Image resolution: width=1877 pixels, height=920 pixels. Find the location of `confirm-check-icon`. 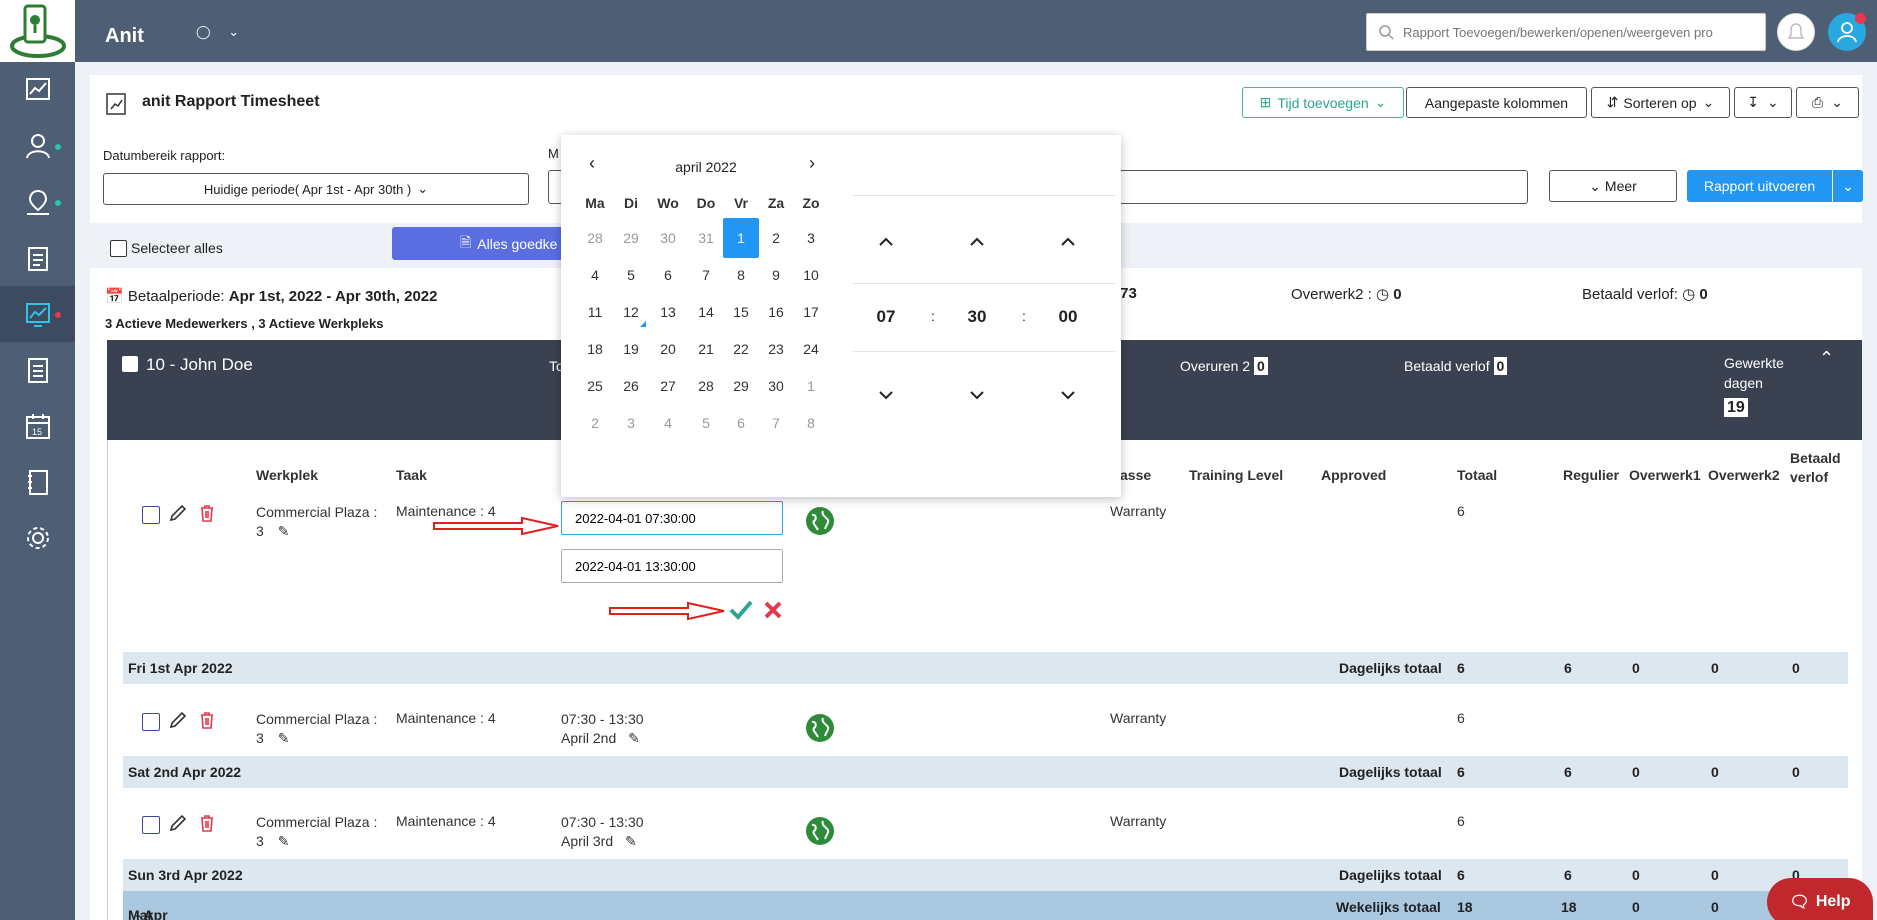

confirm-check-icon is located at coordinates (741, 610).